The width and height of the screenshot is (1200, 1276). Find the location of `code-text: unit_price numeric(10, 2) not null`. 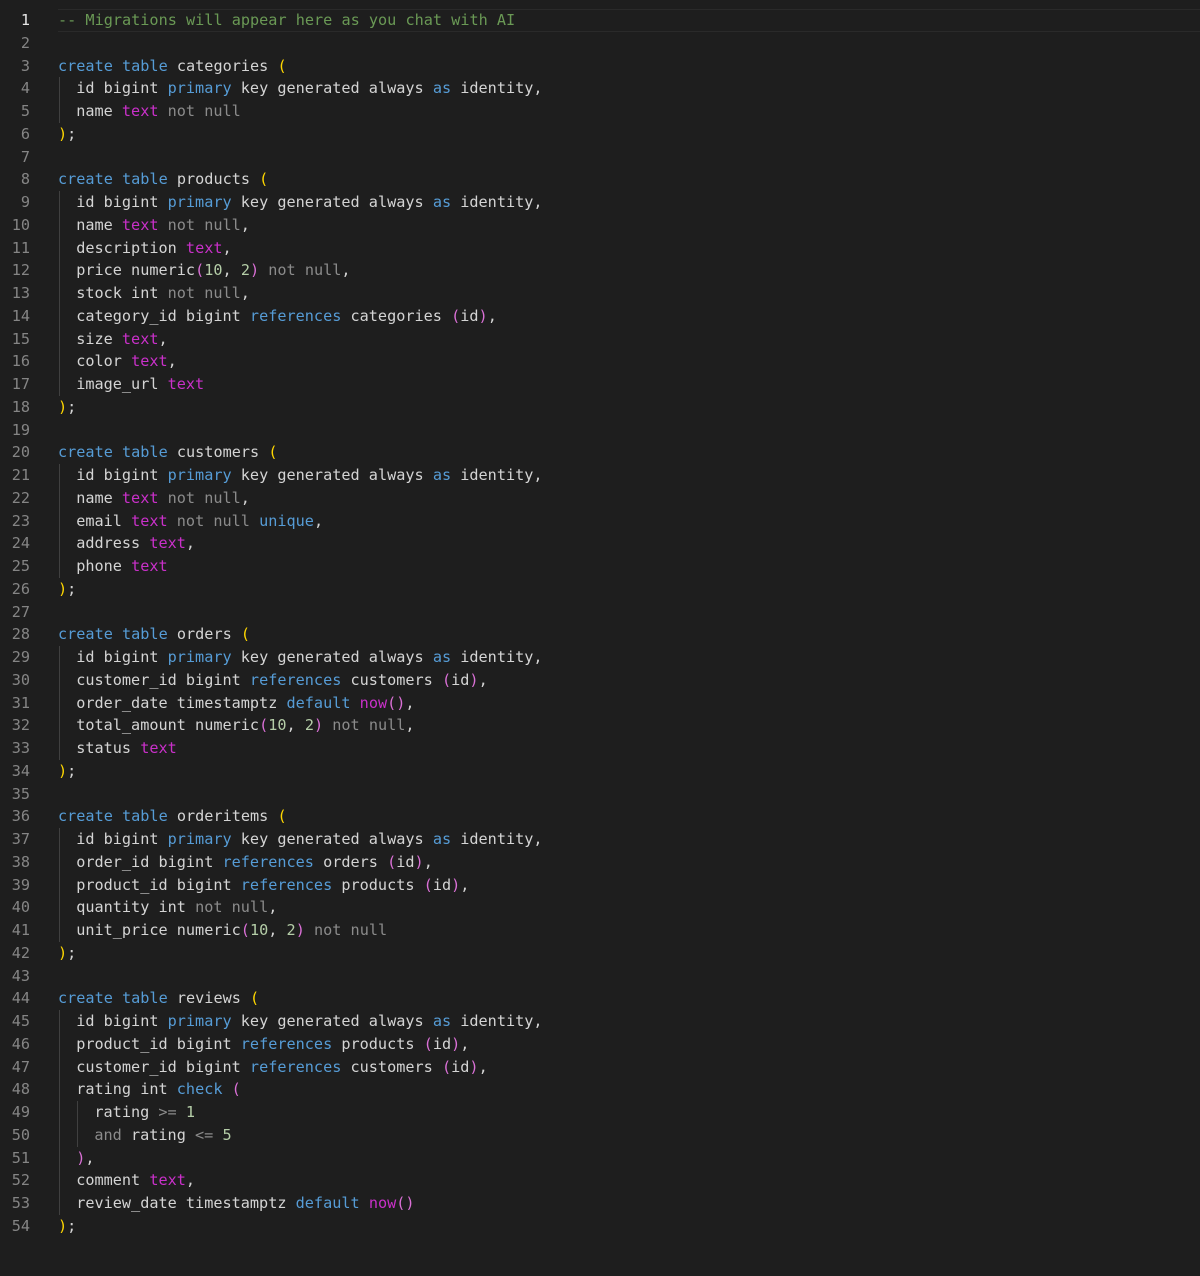

code-text: unit_price numeric(10, 2) not null is located at coordinates (629, 930).